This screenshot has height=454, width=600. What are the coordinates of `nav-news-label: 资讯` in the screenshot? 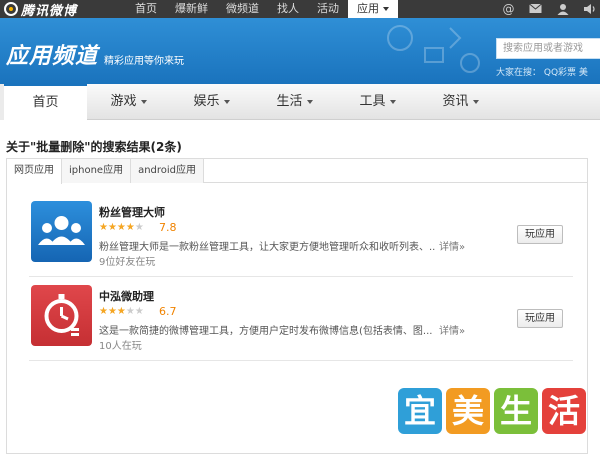 It's located at (455, 101).